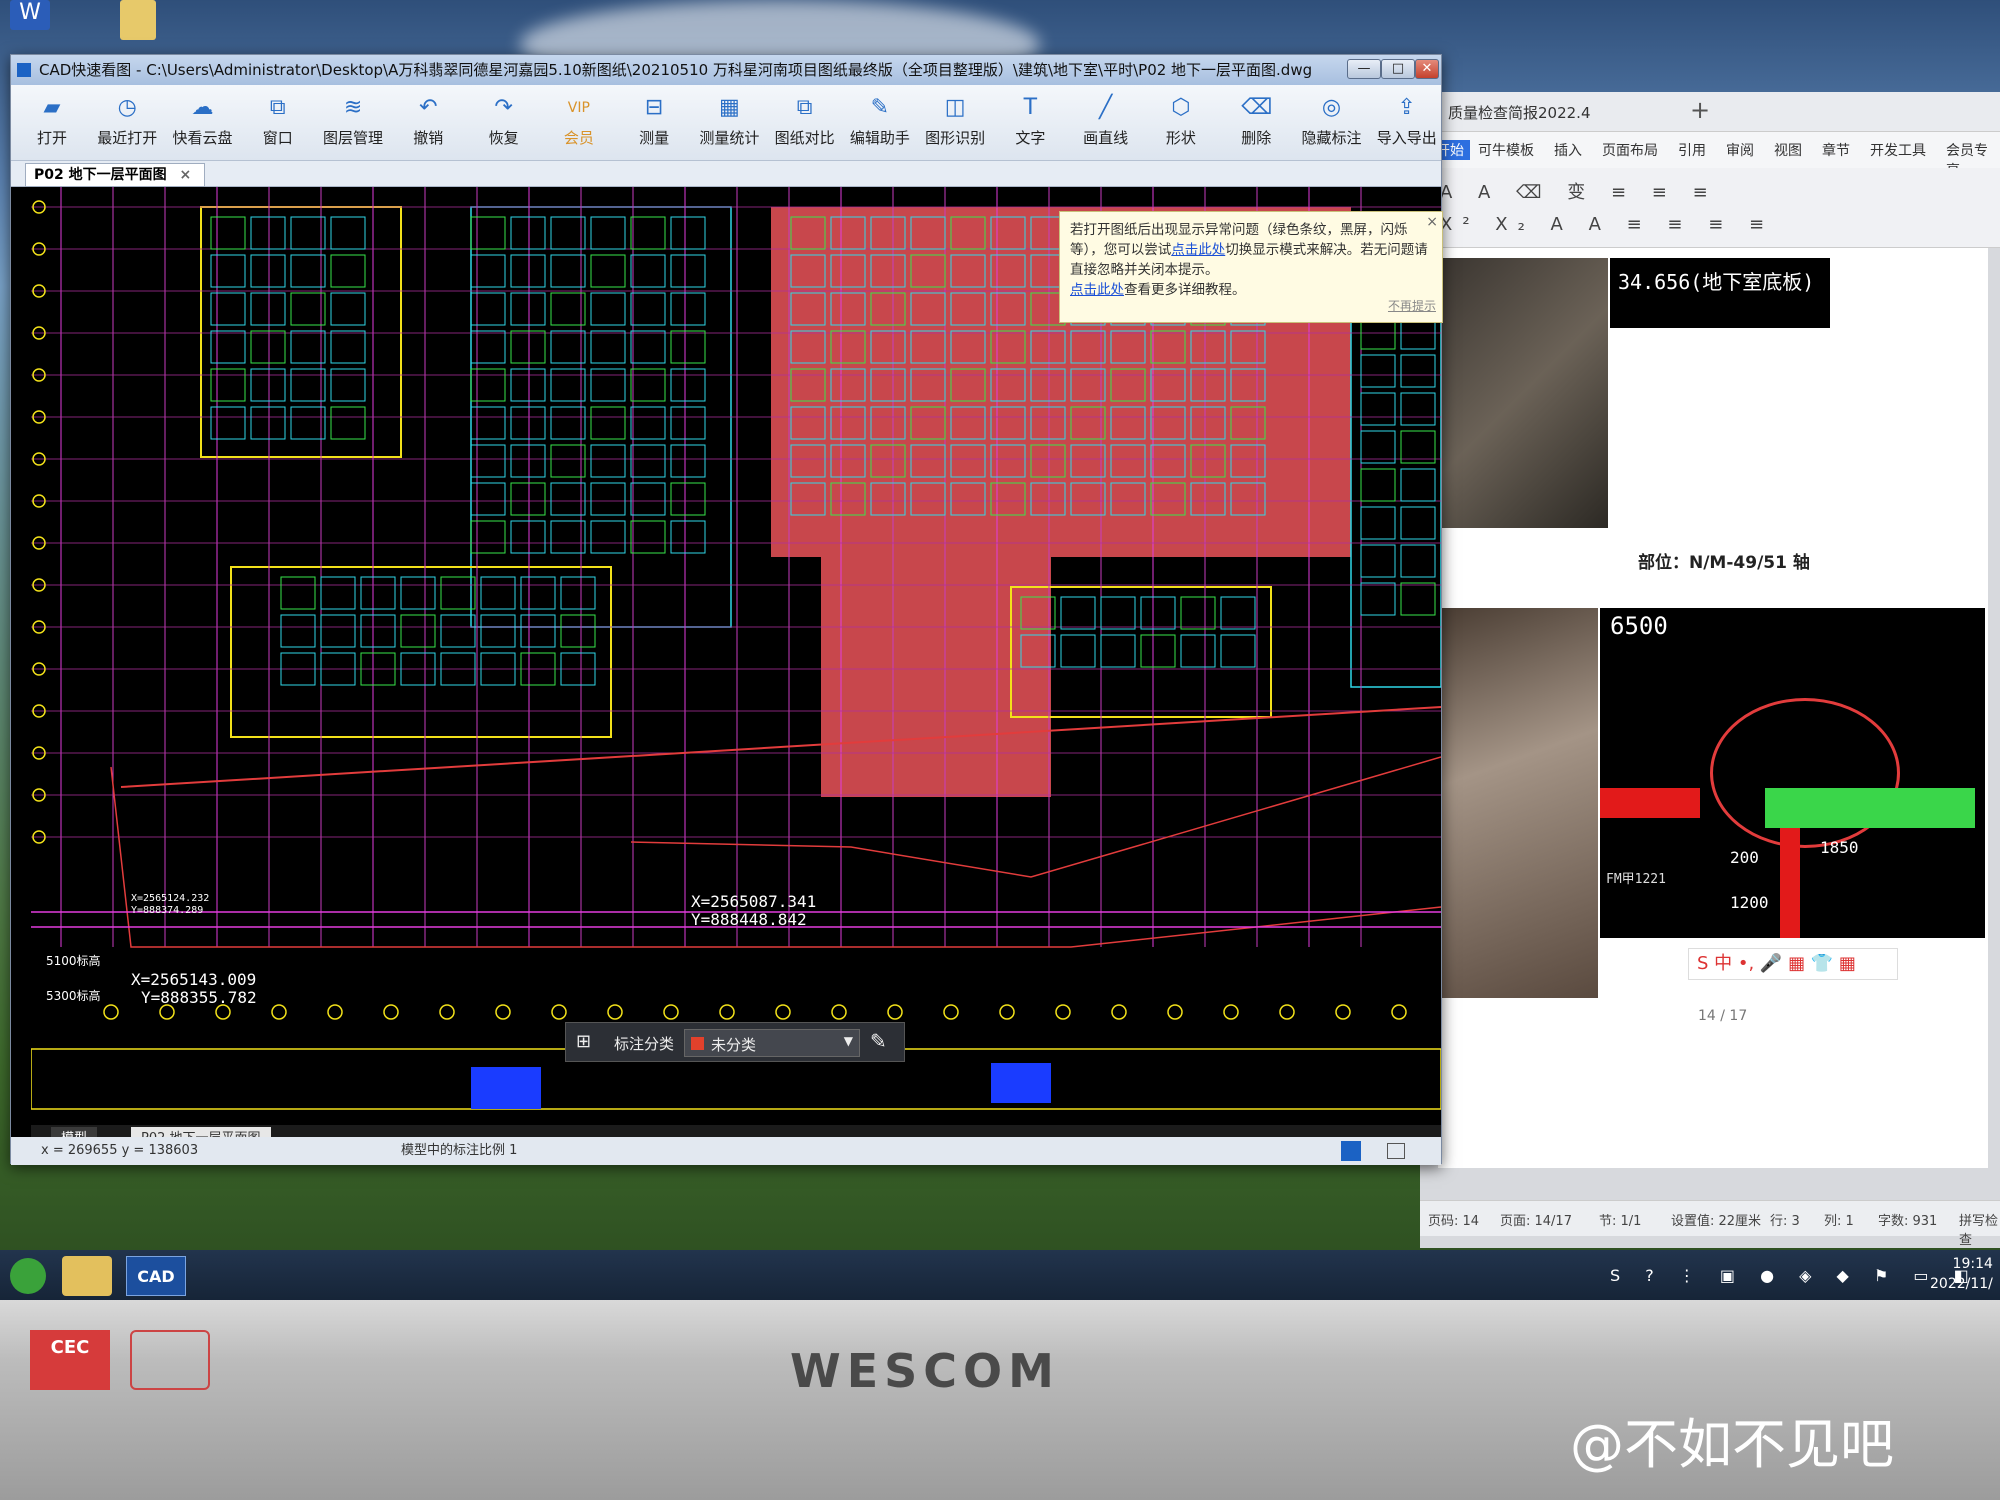  I want to click on annotation-scale: 模型中的标注比例 1, so click(459, 1150).